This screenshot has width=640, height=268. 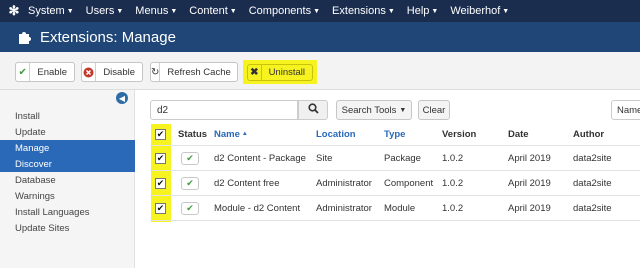 What do you see at coordinates (52, 212) in the screenshot?
I see `sidebar-item-label: Install Languages` at bounding box center [52, 212].